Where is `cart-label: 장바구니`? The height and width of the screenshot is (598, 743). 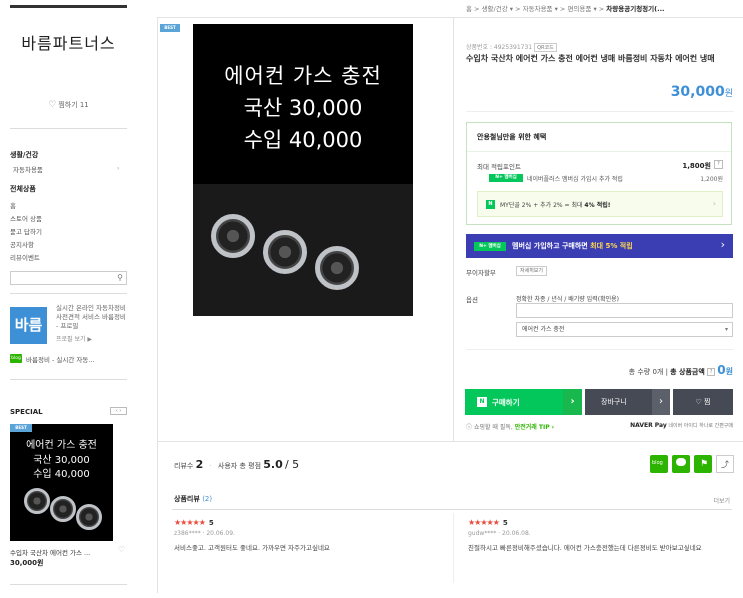
cart-label: 장바구니 is located at coordinates (614, 402).